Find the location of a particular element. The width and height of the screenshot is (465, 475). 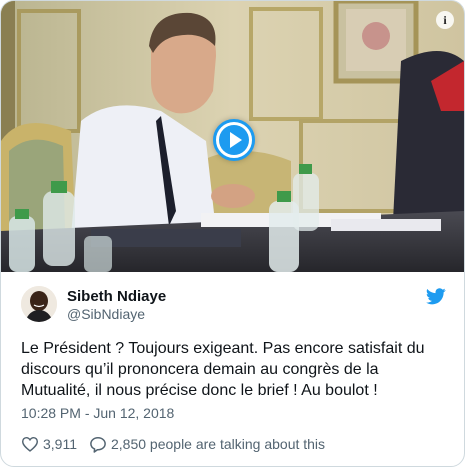

avatar-image is located at coordinates (39, 304).